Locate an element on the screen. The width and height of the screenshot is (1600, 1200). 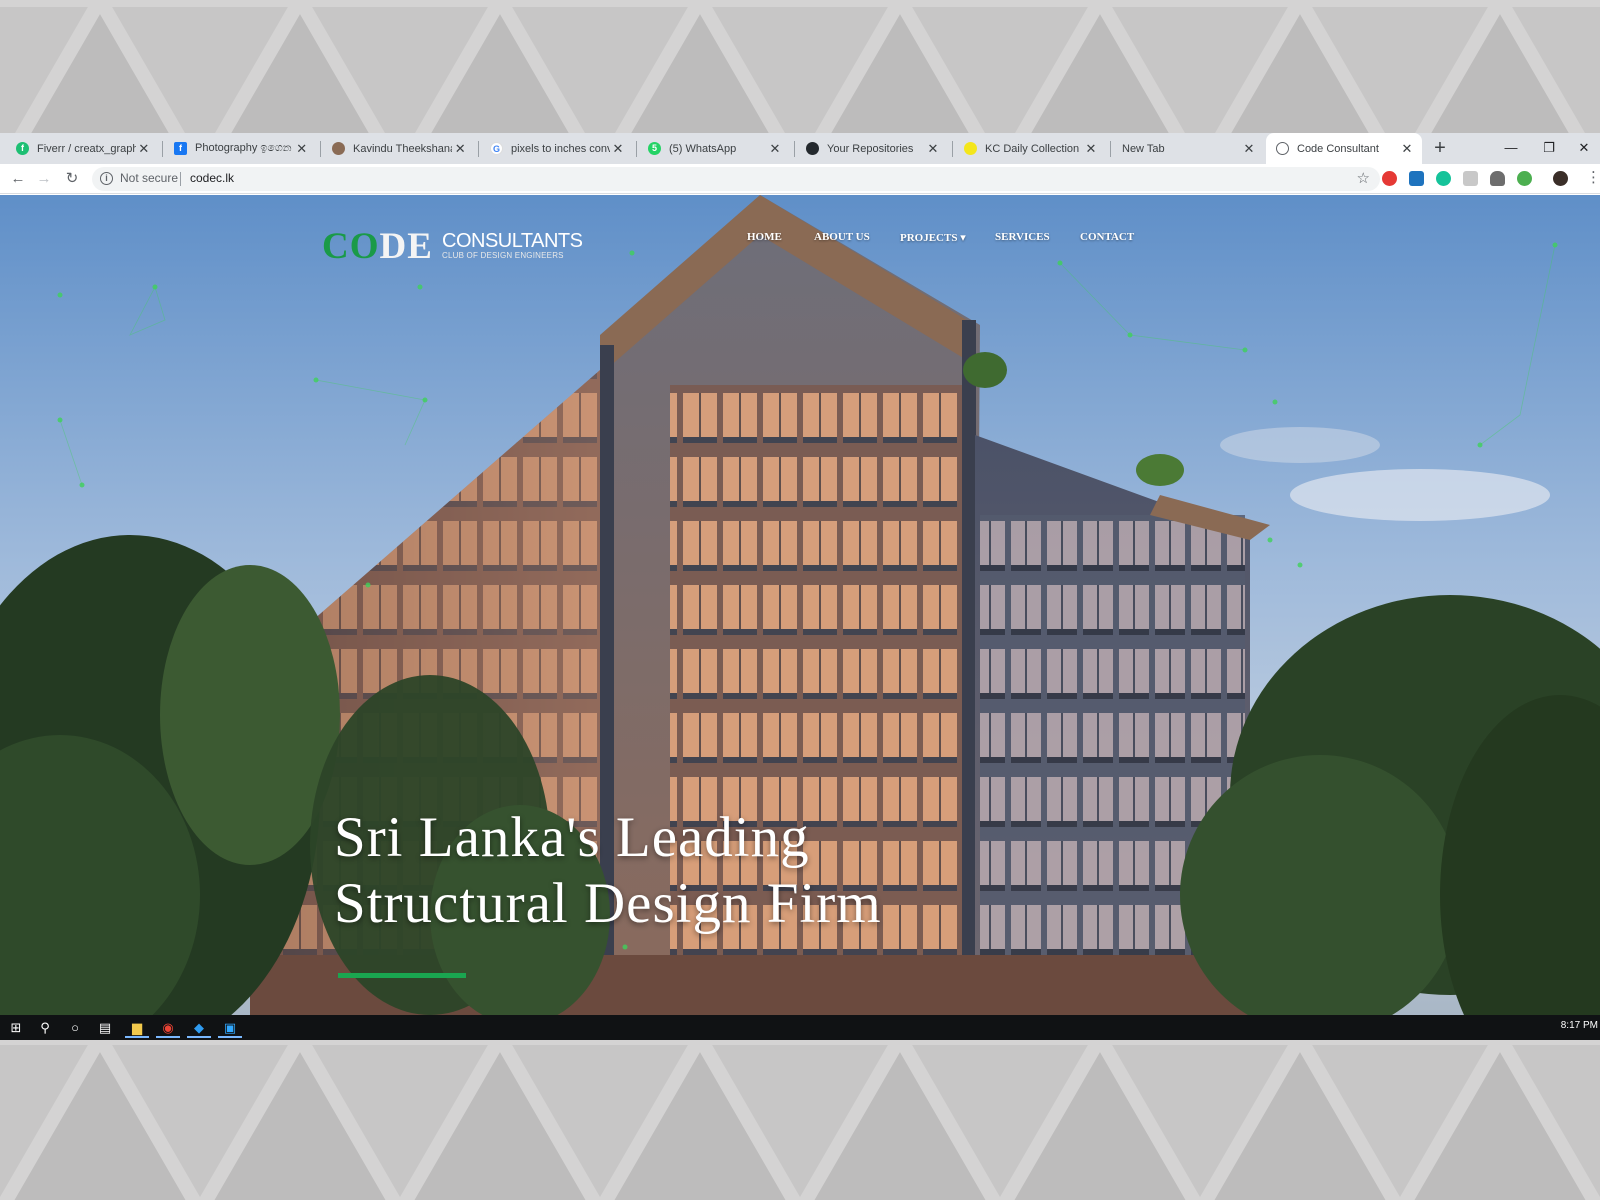
facebook-icon: f is located at coordinates (180, 148).